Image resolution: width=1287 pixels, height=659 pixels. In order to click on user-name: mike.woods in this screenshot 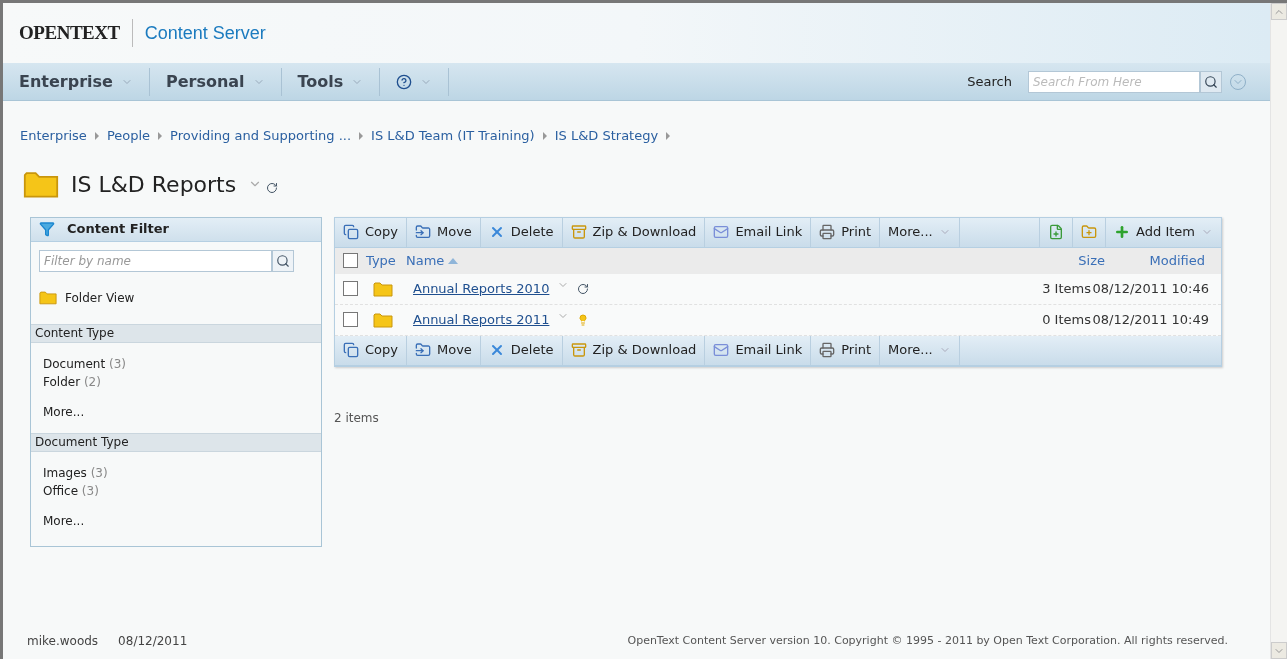, I will do `click(63, 641)`.